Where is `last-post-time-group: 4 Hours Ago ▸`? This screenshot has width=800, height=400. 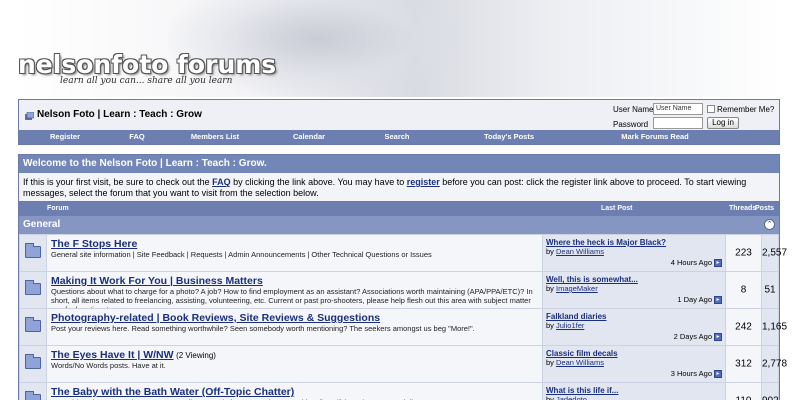
last-post-time-group: 4 Hours Ago ▸ is located at coordinates (696, 262).